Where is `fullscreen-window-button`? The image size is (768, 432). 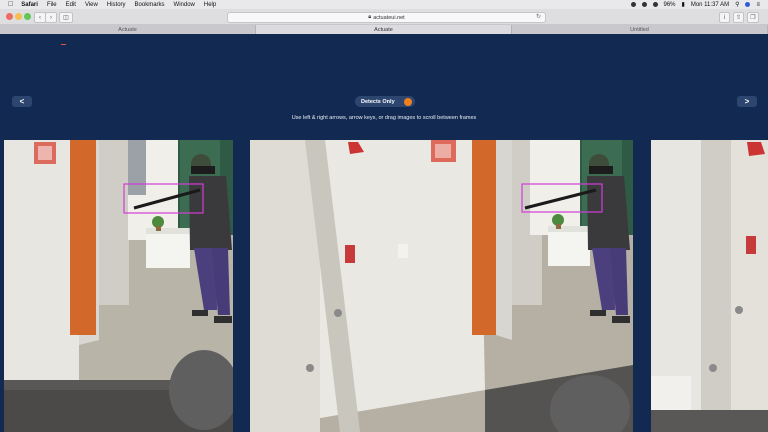 fullscreen-window-button is located at coordinates (27, 16).